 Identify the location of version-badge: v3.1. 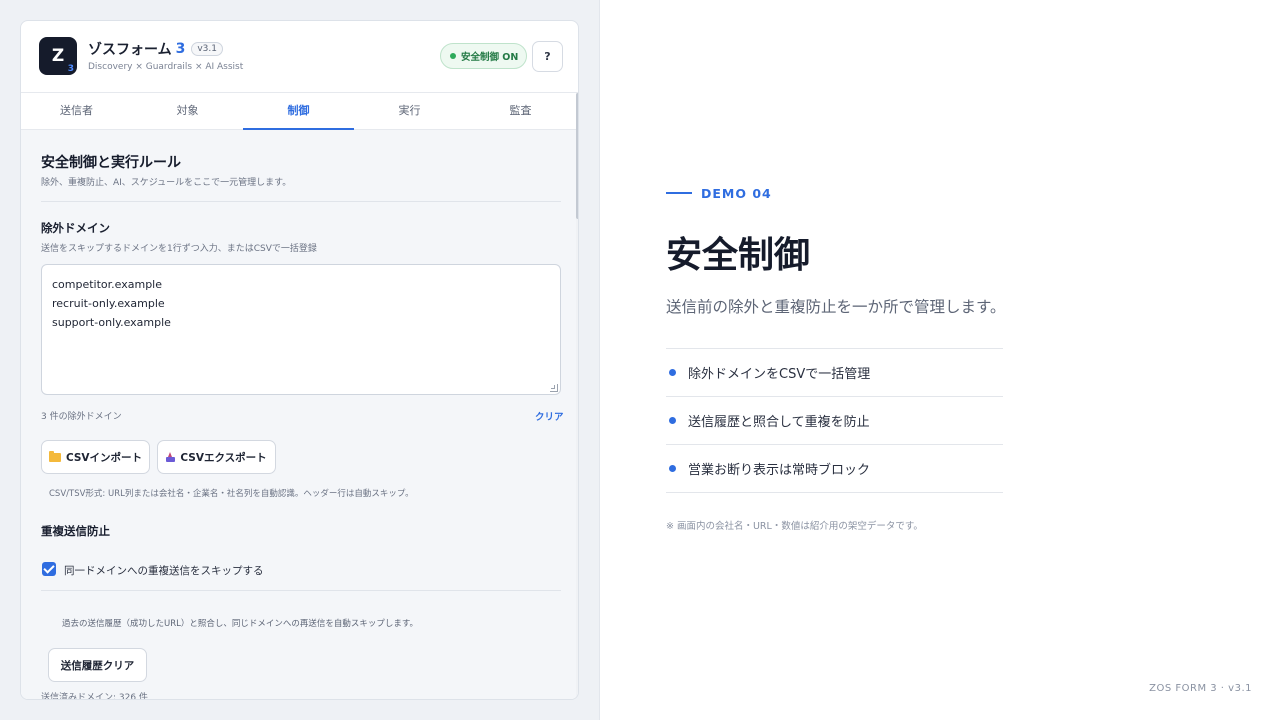
(207, 49).